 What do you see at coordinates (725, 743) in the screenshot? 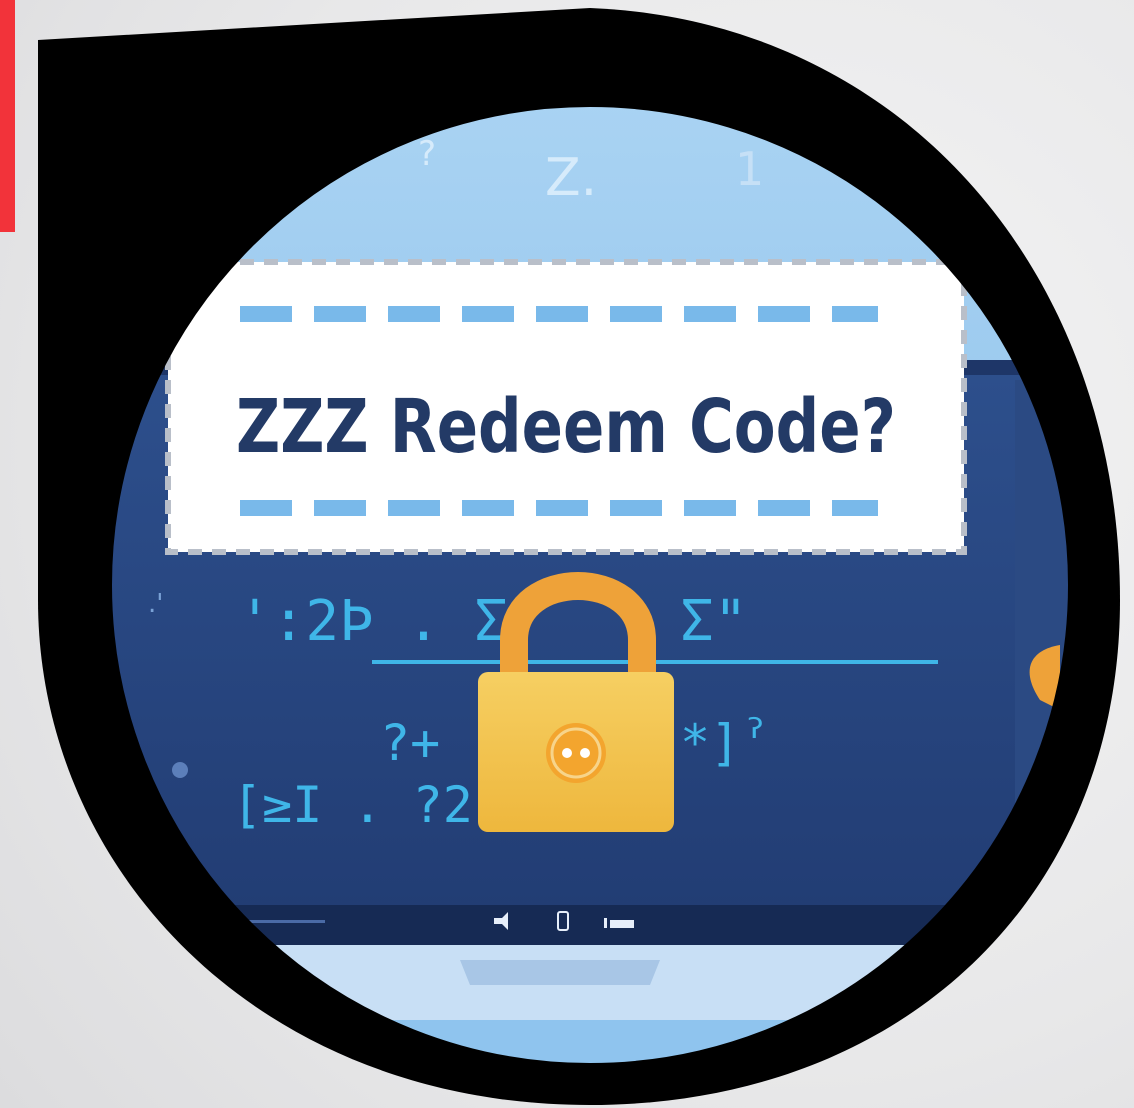
I see `code-line-2b: *]ˀ` at bounding box center [725, 743].